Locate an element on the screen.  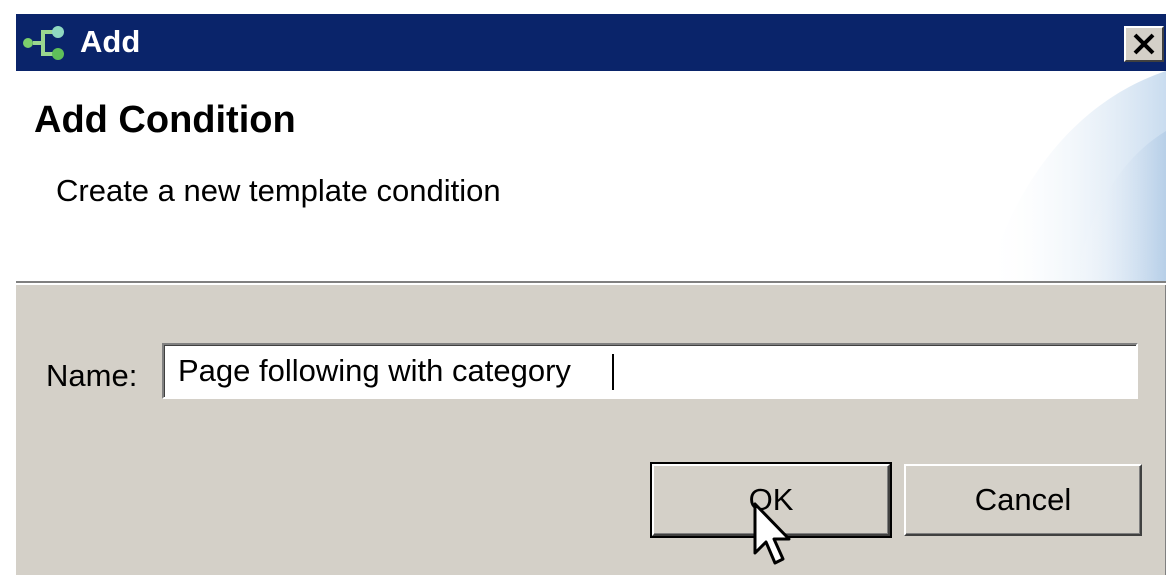
text-caret is located at coordinates (613, 372).